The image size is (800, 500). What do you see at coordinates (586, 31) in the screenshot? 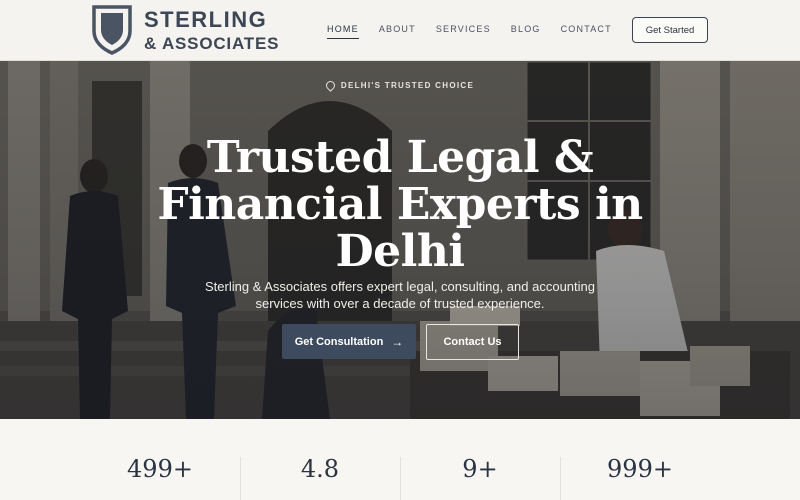
I see `nav-contact: CONTACT` at bounding box center [586, 31].